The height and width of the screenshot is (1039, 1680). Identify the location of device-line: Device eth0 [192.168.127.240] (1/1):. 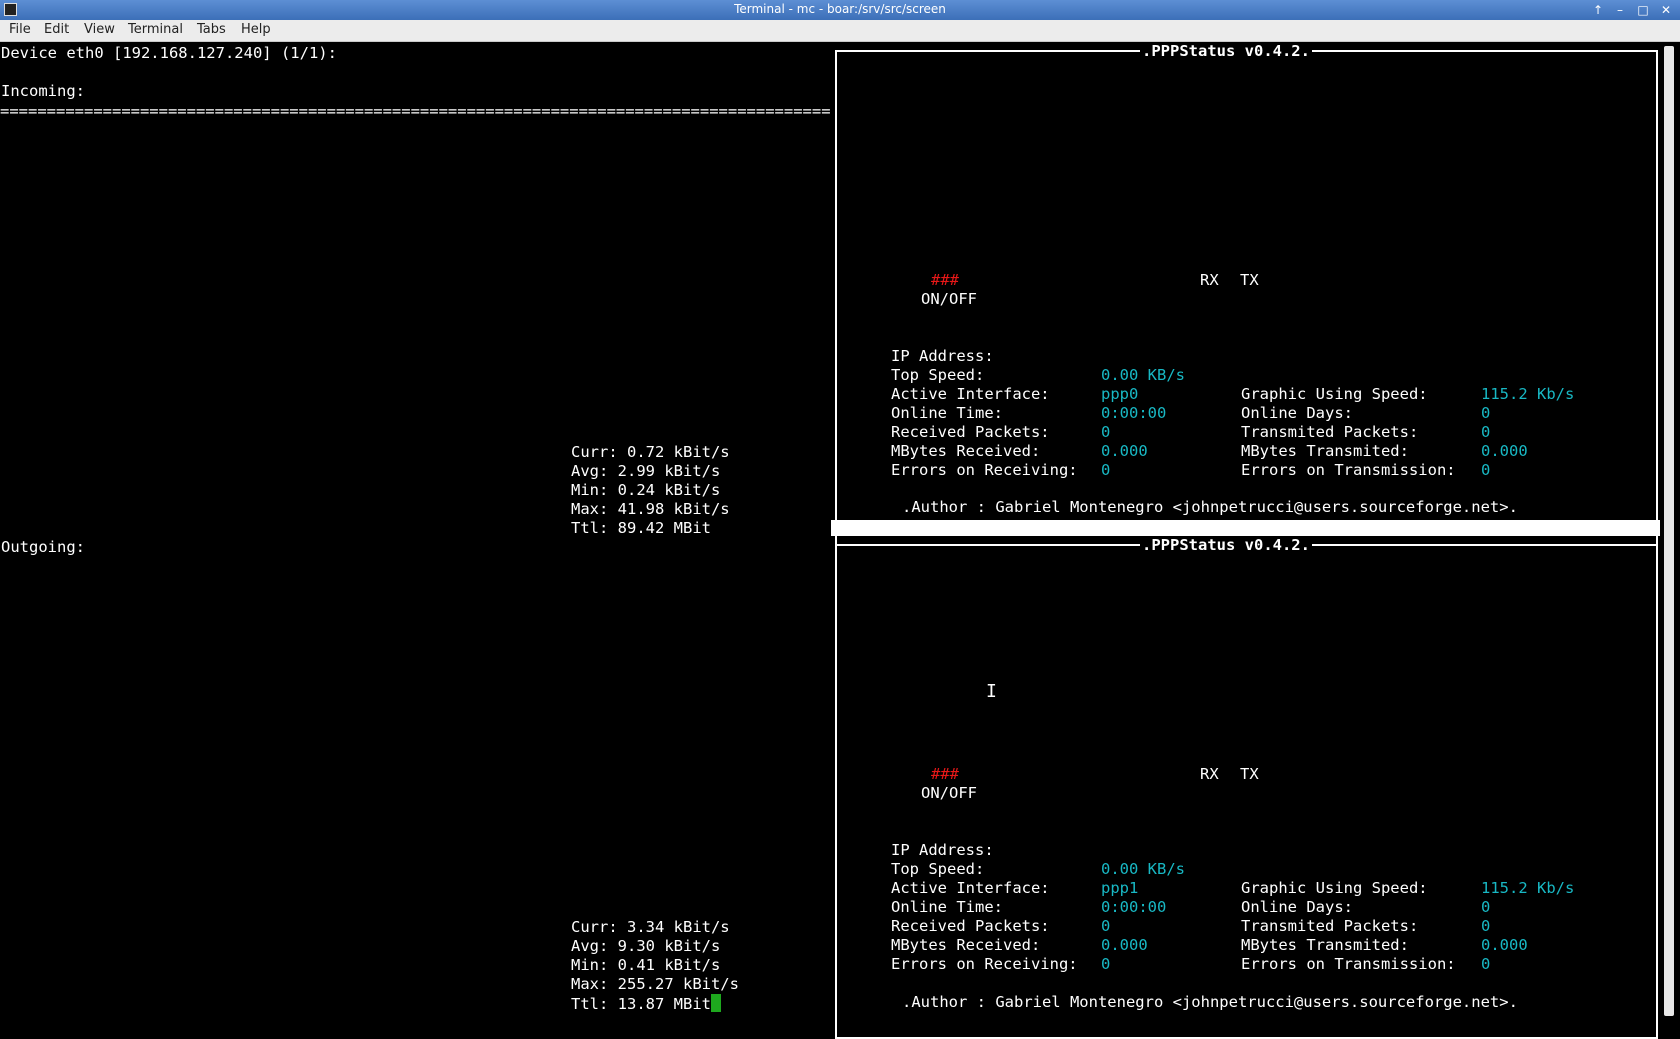
(169, 53).